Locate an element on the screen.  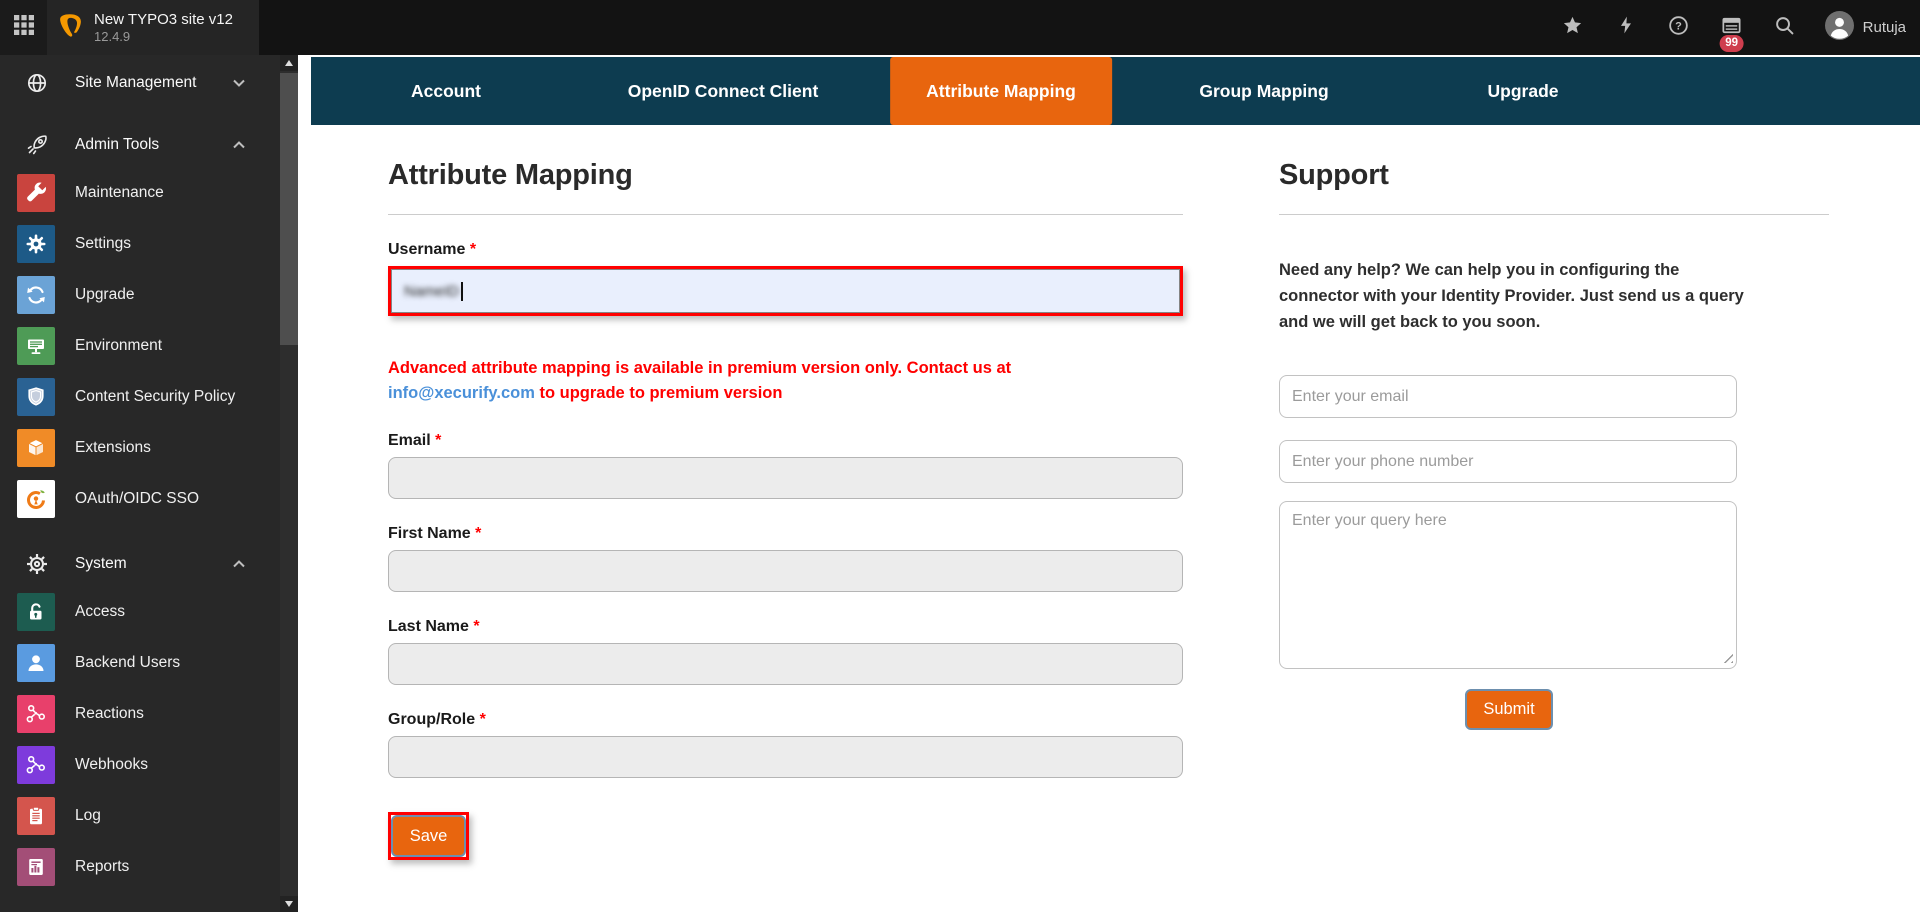
sidebar-item-label: Backend Users is located at coordinates (128, 662).